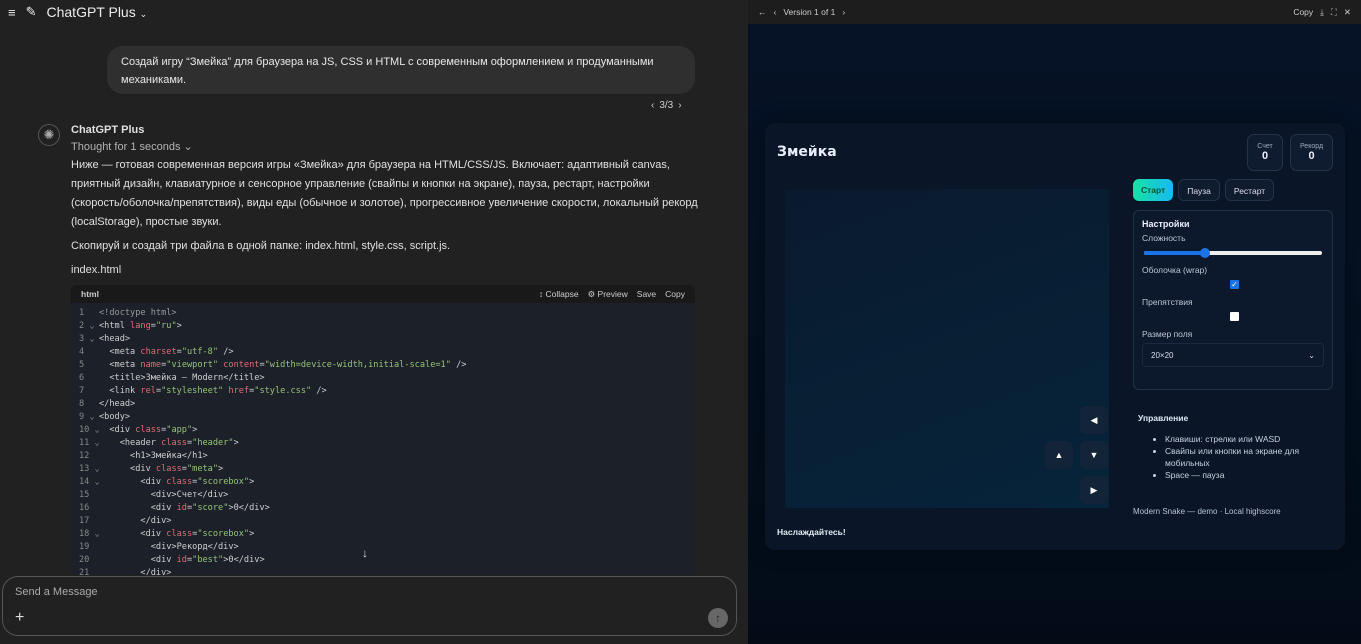 The width and height of the screenshot is (1361, 644). Describe the element at coordinates (179, 430) in the screenshot. I see `code-token: "app"` at that location.